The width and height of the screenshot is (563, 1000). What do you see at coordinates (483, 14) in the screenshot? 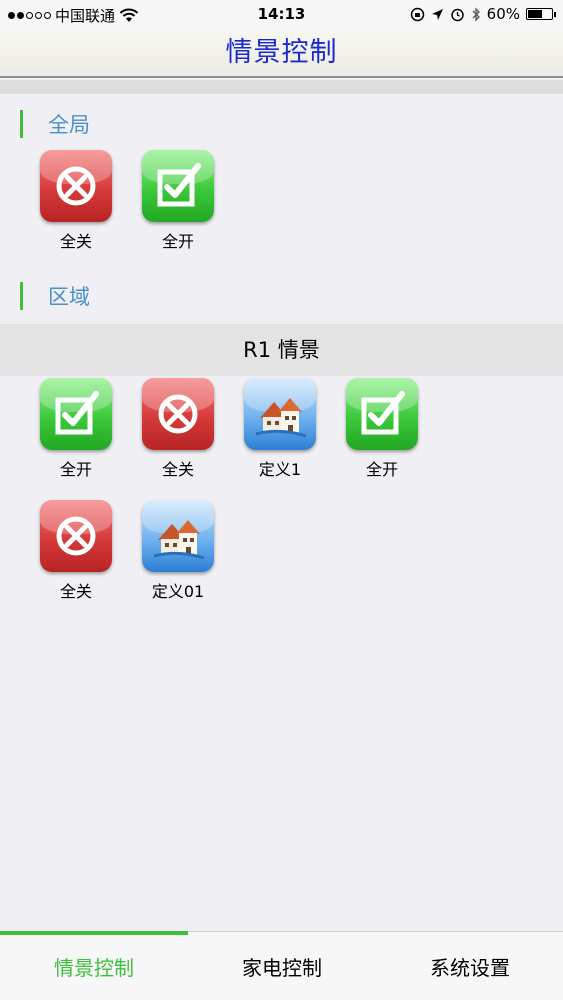
I see `status-right: 60%` at bounding box center [483, 14].